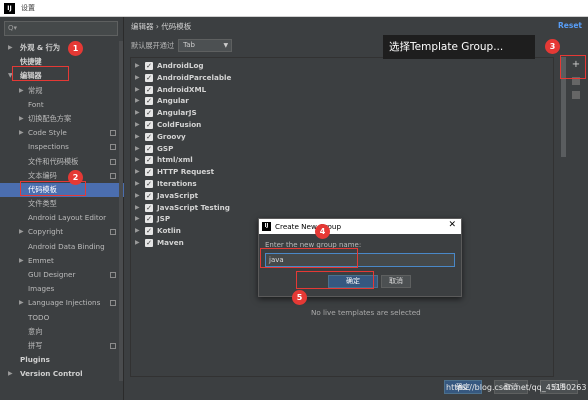 This screenshot has width=588, height=400. I want to click on sidebar-item: ▶ 外观 & 行为, so click(62, 48).